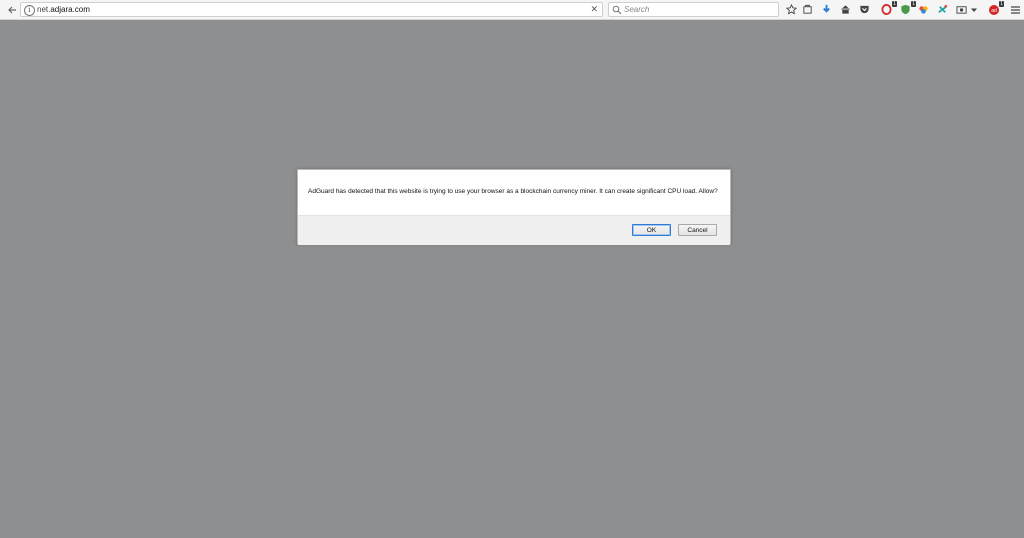 The height and width of the screenshot is (538, 1024). Describe the element at coordinates (791, 9) in the screenshot. I see `bookmark-star-icon` at that location.